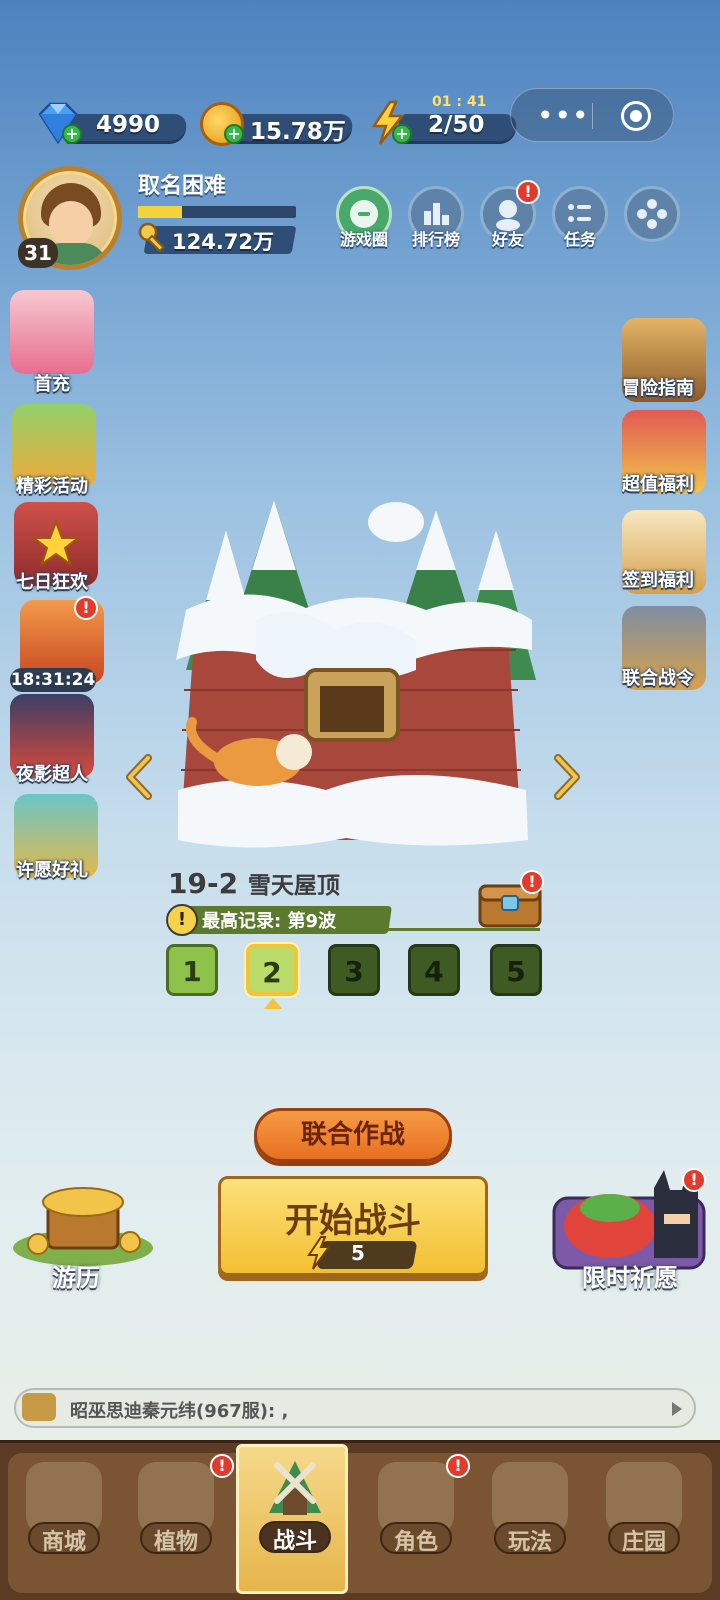 Image resolution: width=720 pixels, height=1600 pixels. Describe the element at coordinates (434, 970) in the screenshot. I see `wave-4-button: 4` at that location.